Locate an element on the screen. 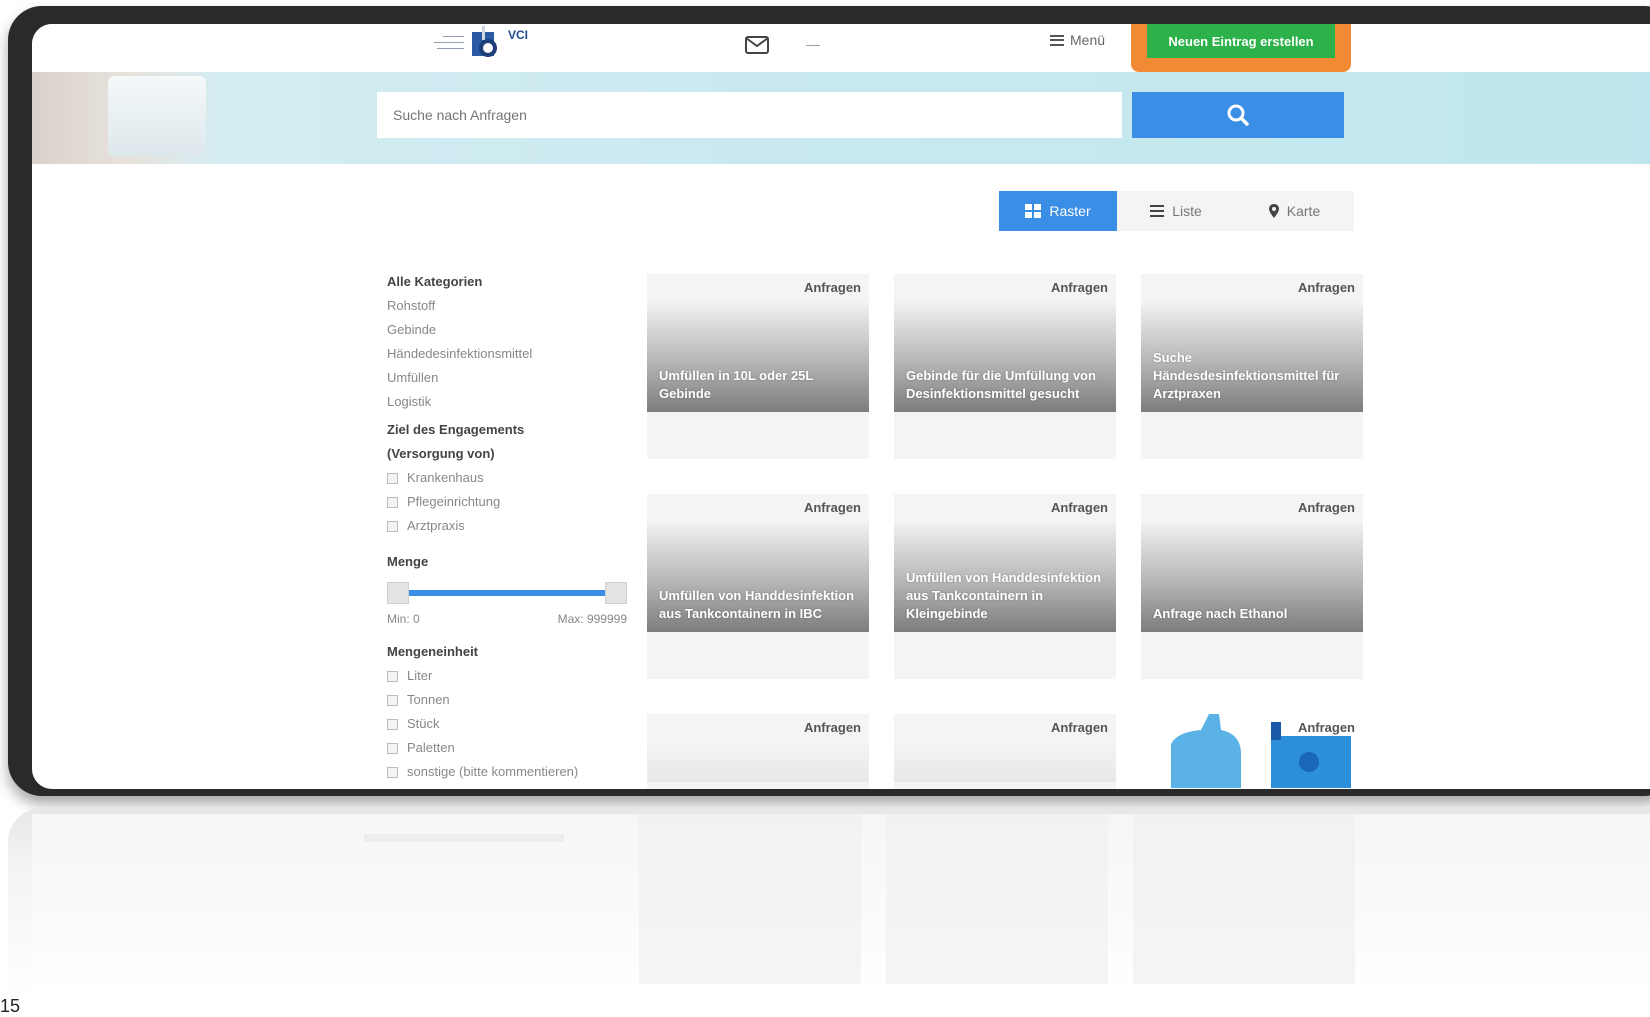 The image size is (1650, 1017). tab-karte-label: Karte is located at coordinates (1303, 211).